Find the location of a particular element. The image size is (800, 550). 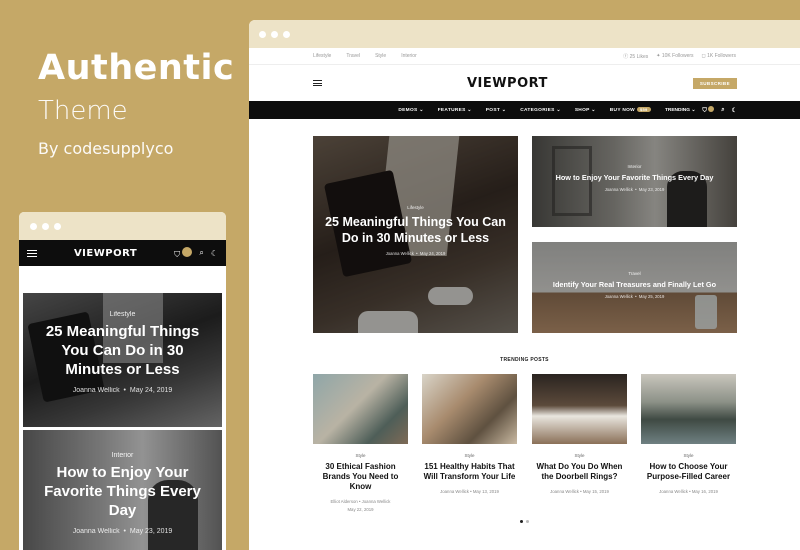

promo-byline: By codesupplyco is located at coordinates (106, 148).